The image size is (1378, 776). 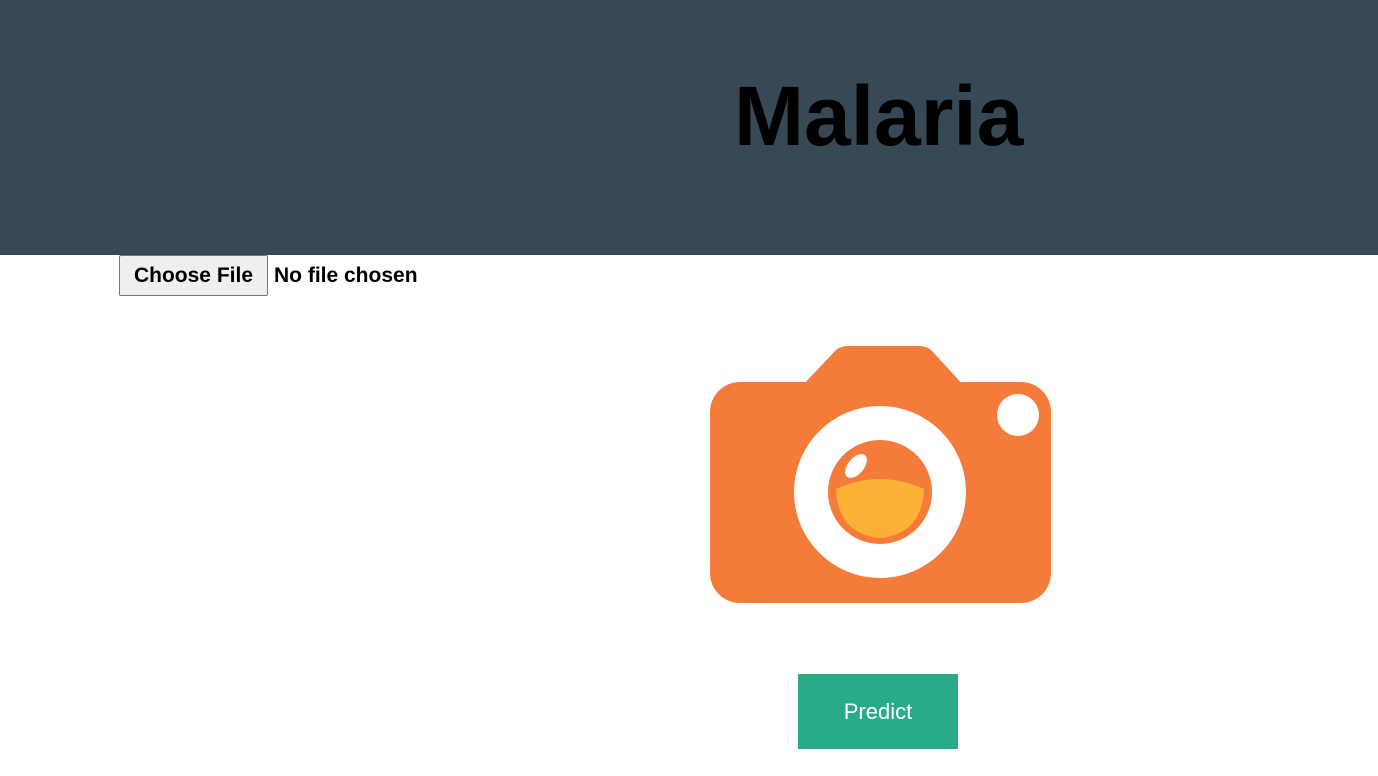 What do you see at coordinates (878, 711) in the screenshot?
I see `predict-button: Predict` at bounding box center [878, 711].